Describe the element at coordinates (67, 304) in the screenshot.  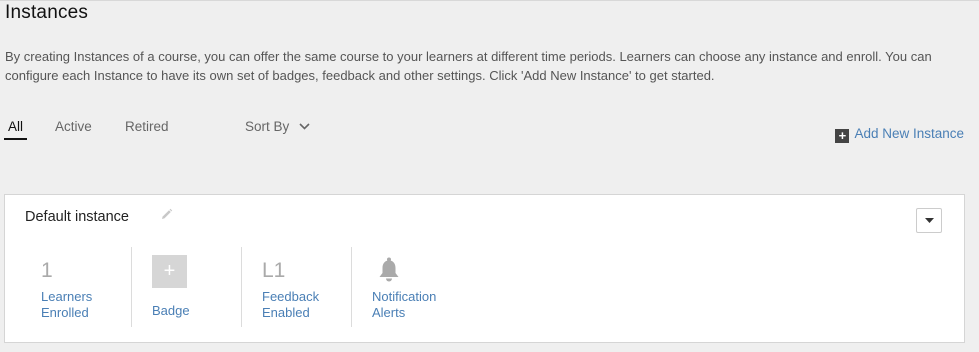
I see `learners-label: Learners Enrolled` at that location.